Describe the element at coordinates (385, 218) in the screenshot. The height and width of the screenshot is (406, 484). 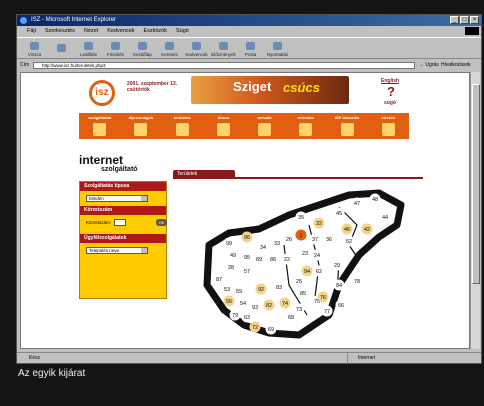
I see `area-code-label: 44` at that location.